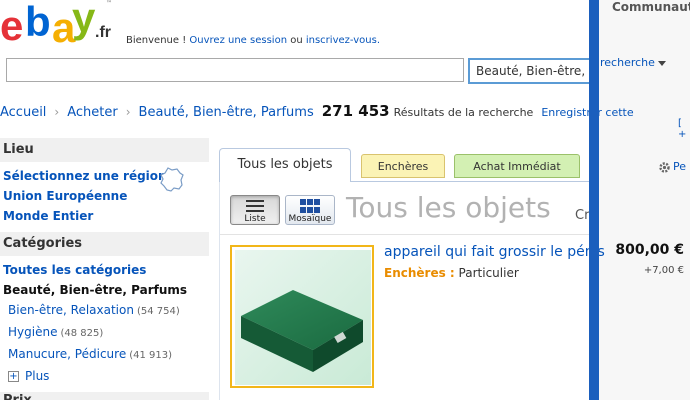 Image resolution: width=690 pixels, height=400 pixels. I want to click on list-view-button: Liste, so click(255, 210).